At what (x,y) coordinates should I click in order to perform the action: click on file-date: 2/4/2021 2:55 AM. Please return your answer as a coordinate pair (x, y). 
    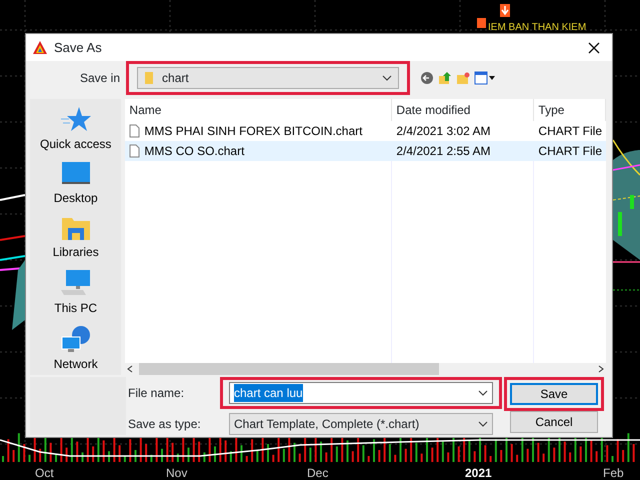
    Looking at the image, I should click on (443, 151).